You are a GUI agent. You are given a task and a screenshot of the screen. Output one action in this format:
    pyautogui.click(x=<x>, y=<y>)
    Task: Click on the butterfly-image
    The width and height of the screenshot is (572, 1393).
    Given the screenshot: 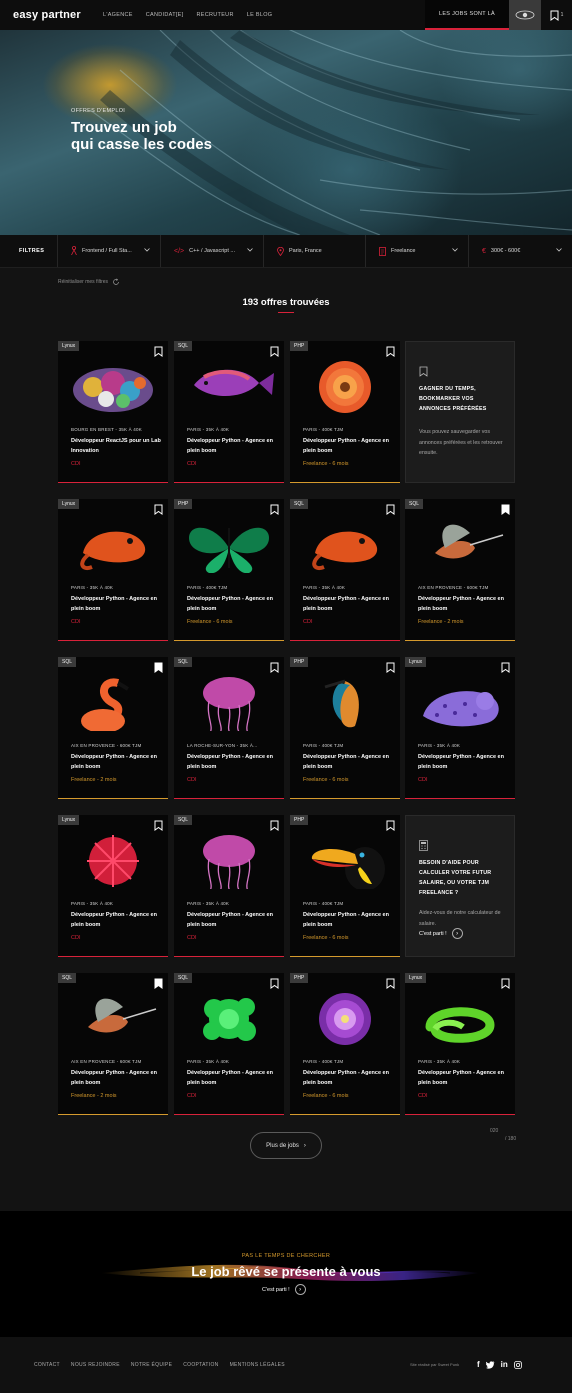 What is the action you would take?
    pyautogui.click(x=229, y=550)
    